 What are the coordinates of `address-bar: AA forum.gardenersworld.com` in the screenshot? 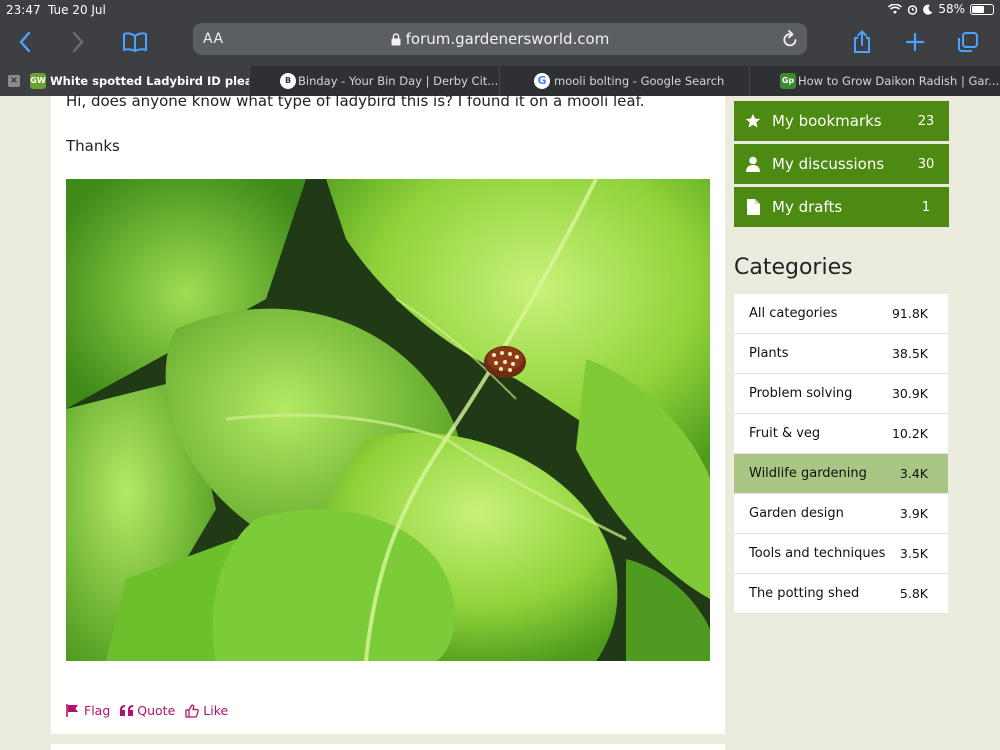 It's located at (500, 39).